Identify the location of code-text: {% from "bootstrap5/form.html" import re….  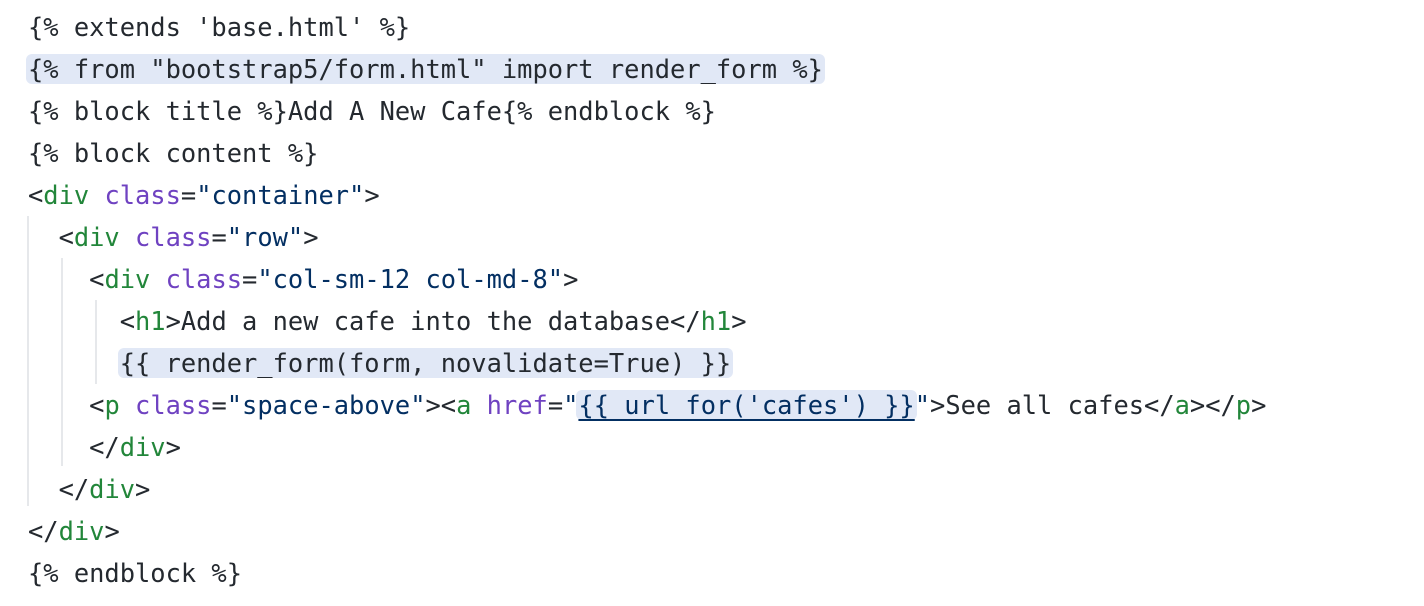
(425, 69).